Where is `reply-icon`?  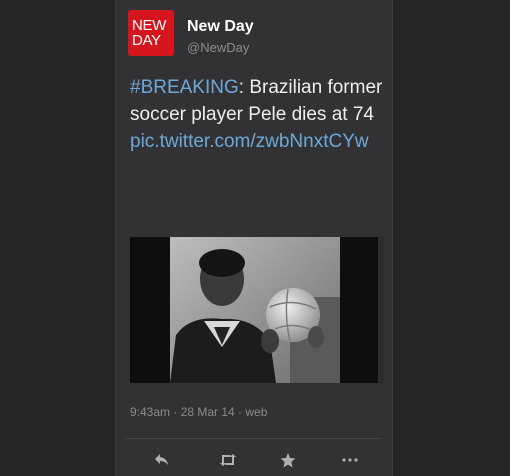 reply-icon is located at coordinates (162, 460).